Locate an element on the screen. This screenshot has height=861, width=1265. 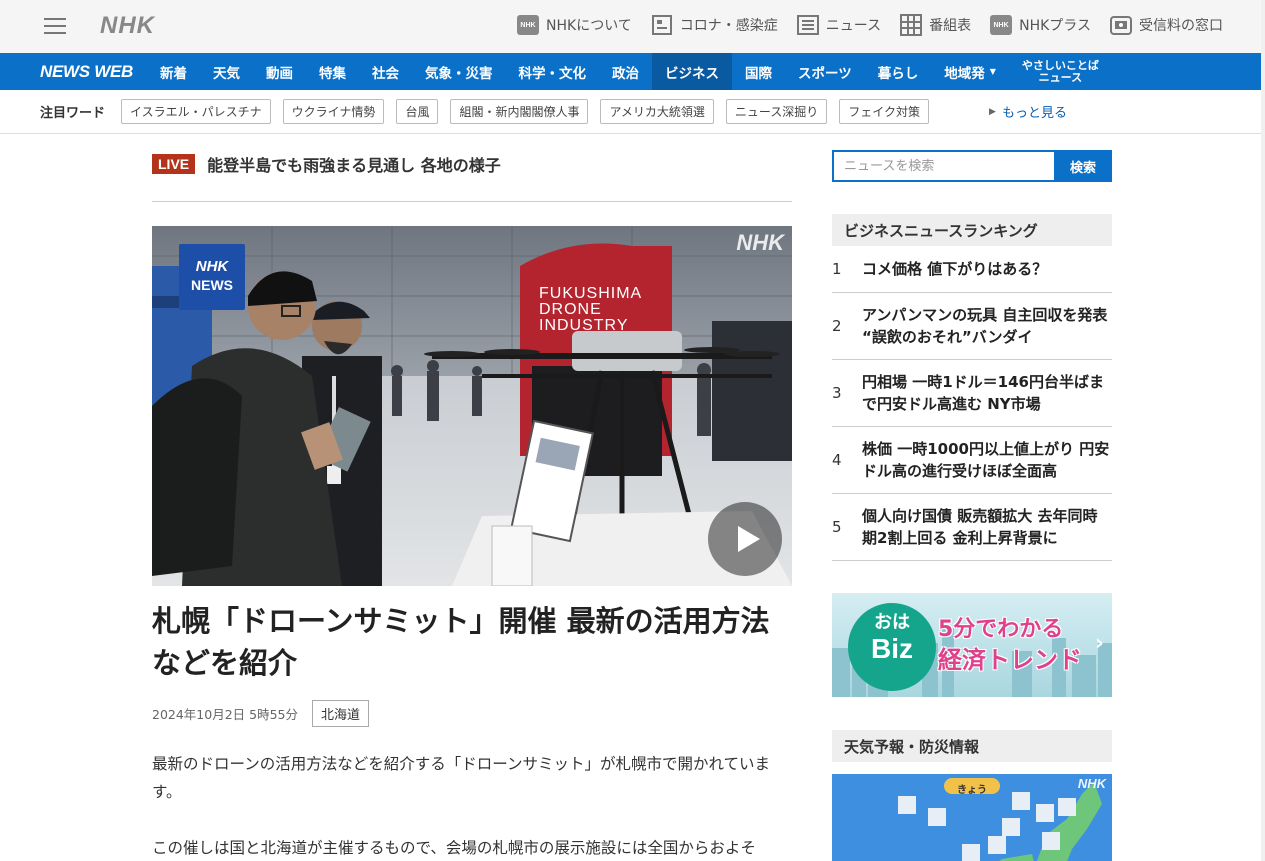
header-link-label: NHKについて is located at coordinates (589, 26).